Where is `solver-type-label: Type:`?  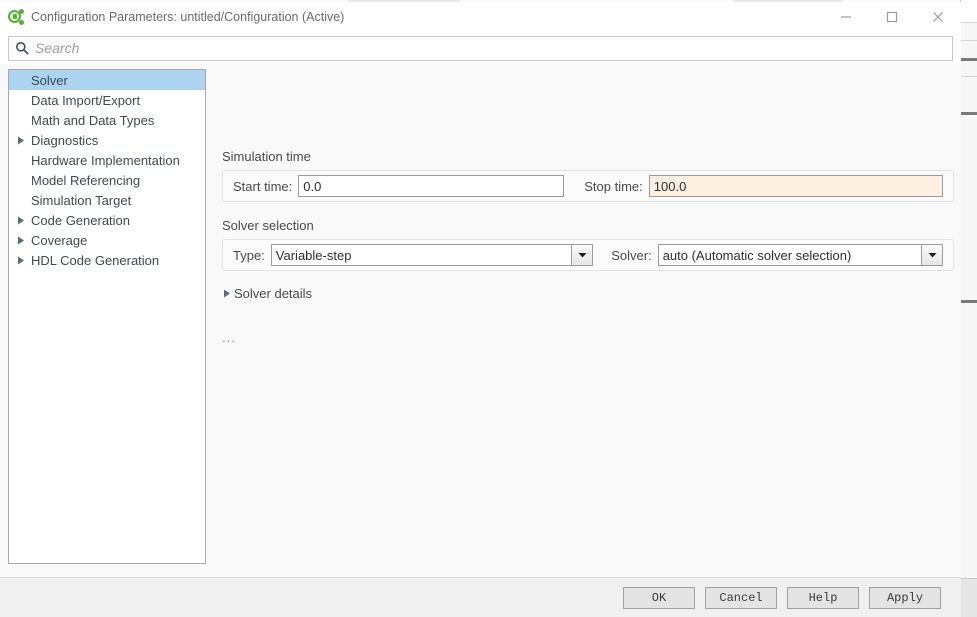 solver-type-label: Type: is located at coordinates (249, 255).